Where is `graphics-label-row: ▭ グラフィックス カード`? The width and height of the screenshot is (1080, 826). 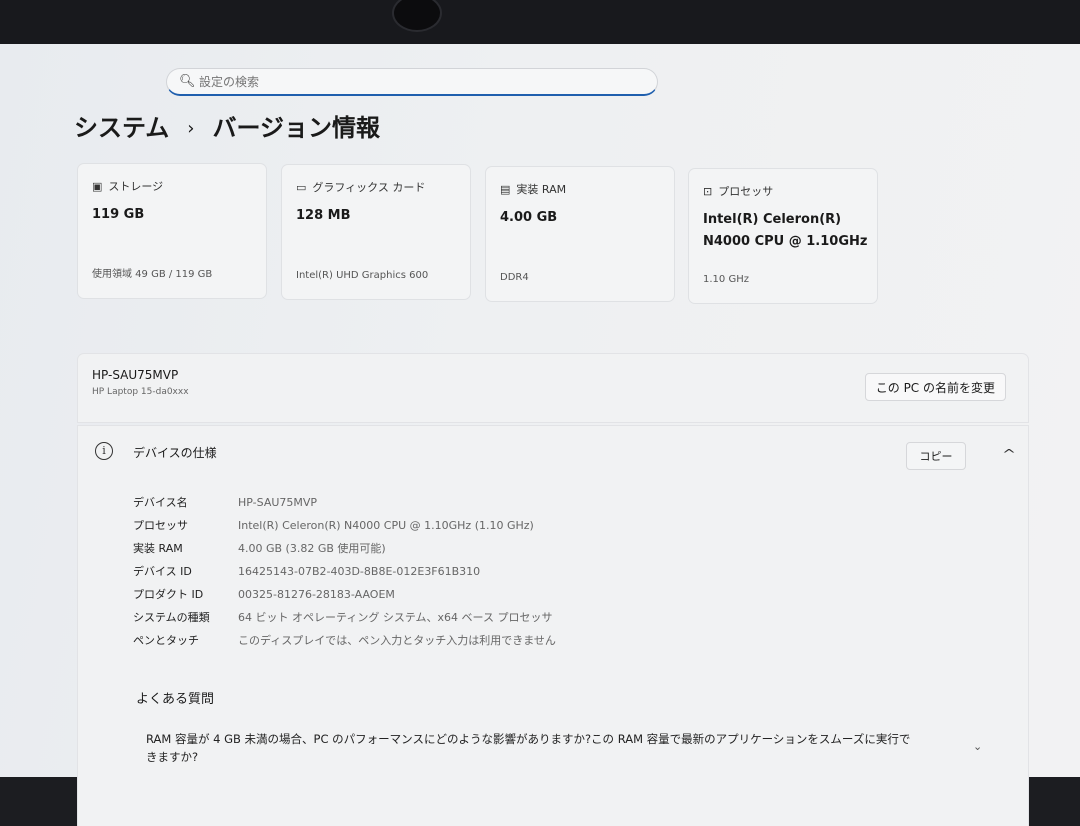
graphics-label-row: ▭ グラフィックス カード is located at coordinates (360, 187).